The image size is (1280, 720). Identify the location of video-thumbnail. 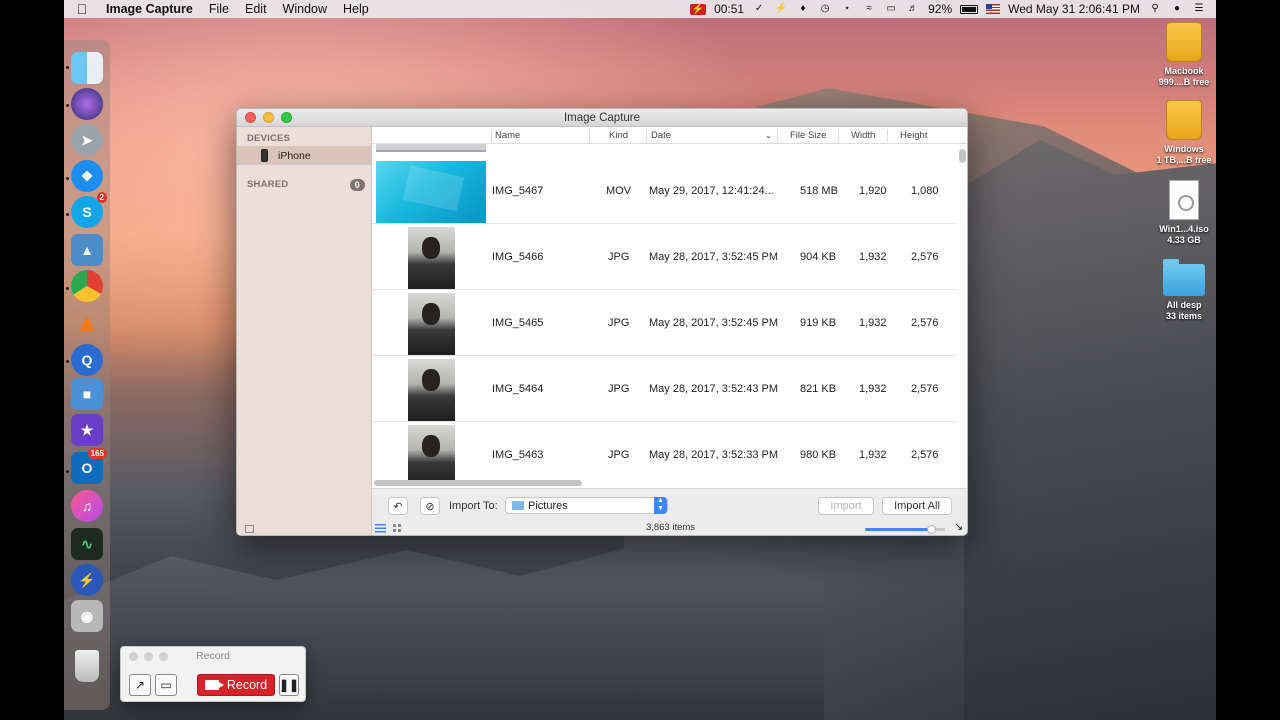
(431, 192).